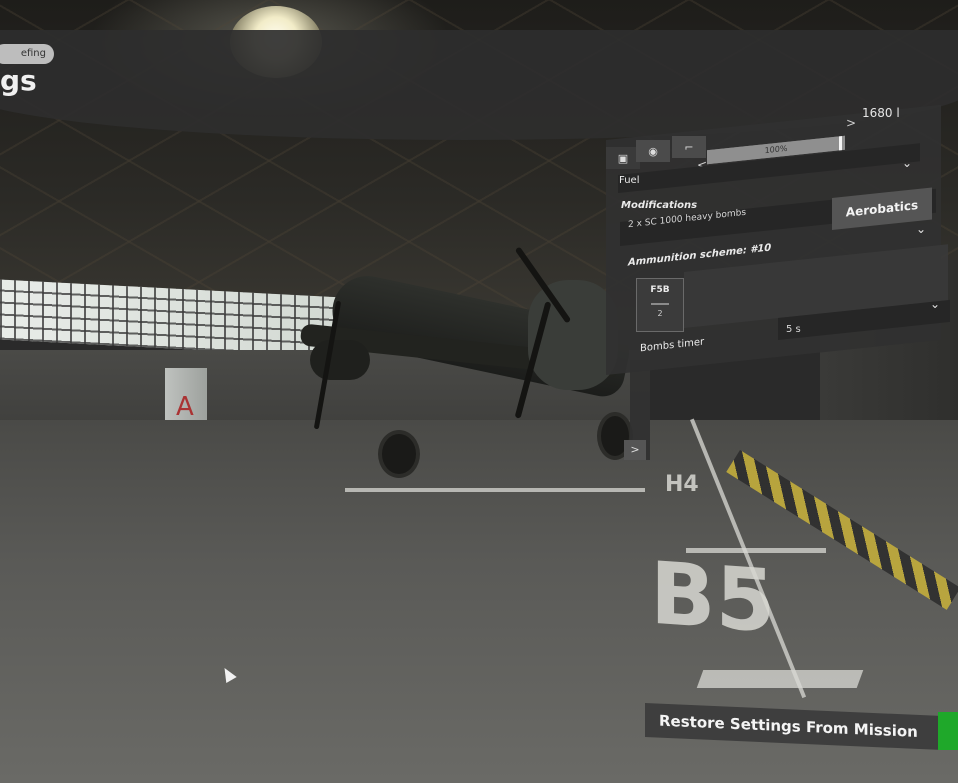 The image size is (958, 783). I want to click on ammo-card-count: 2, so click(660, 313).